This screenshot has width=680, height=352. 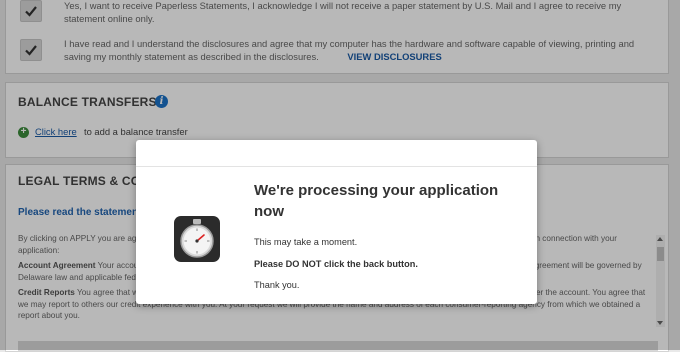 I want to click on modal-header-bar, so click(x=336, y=153).